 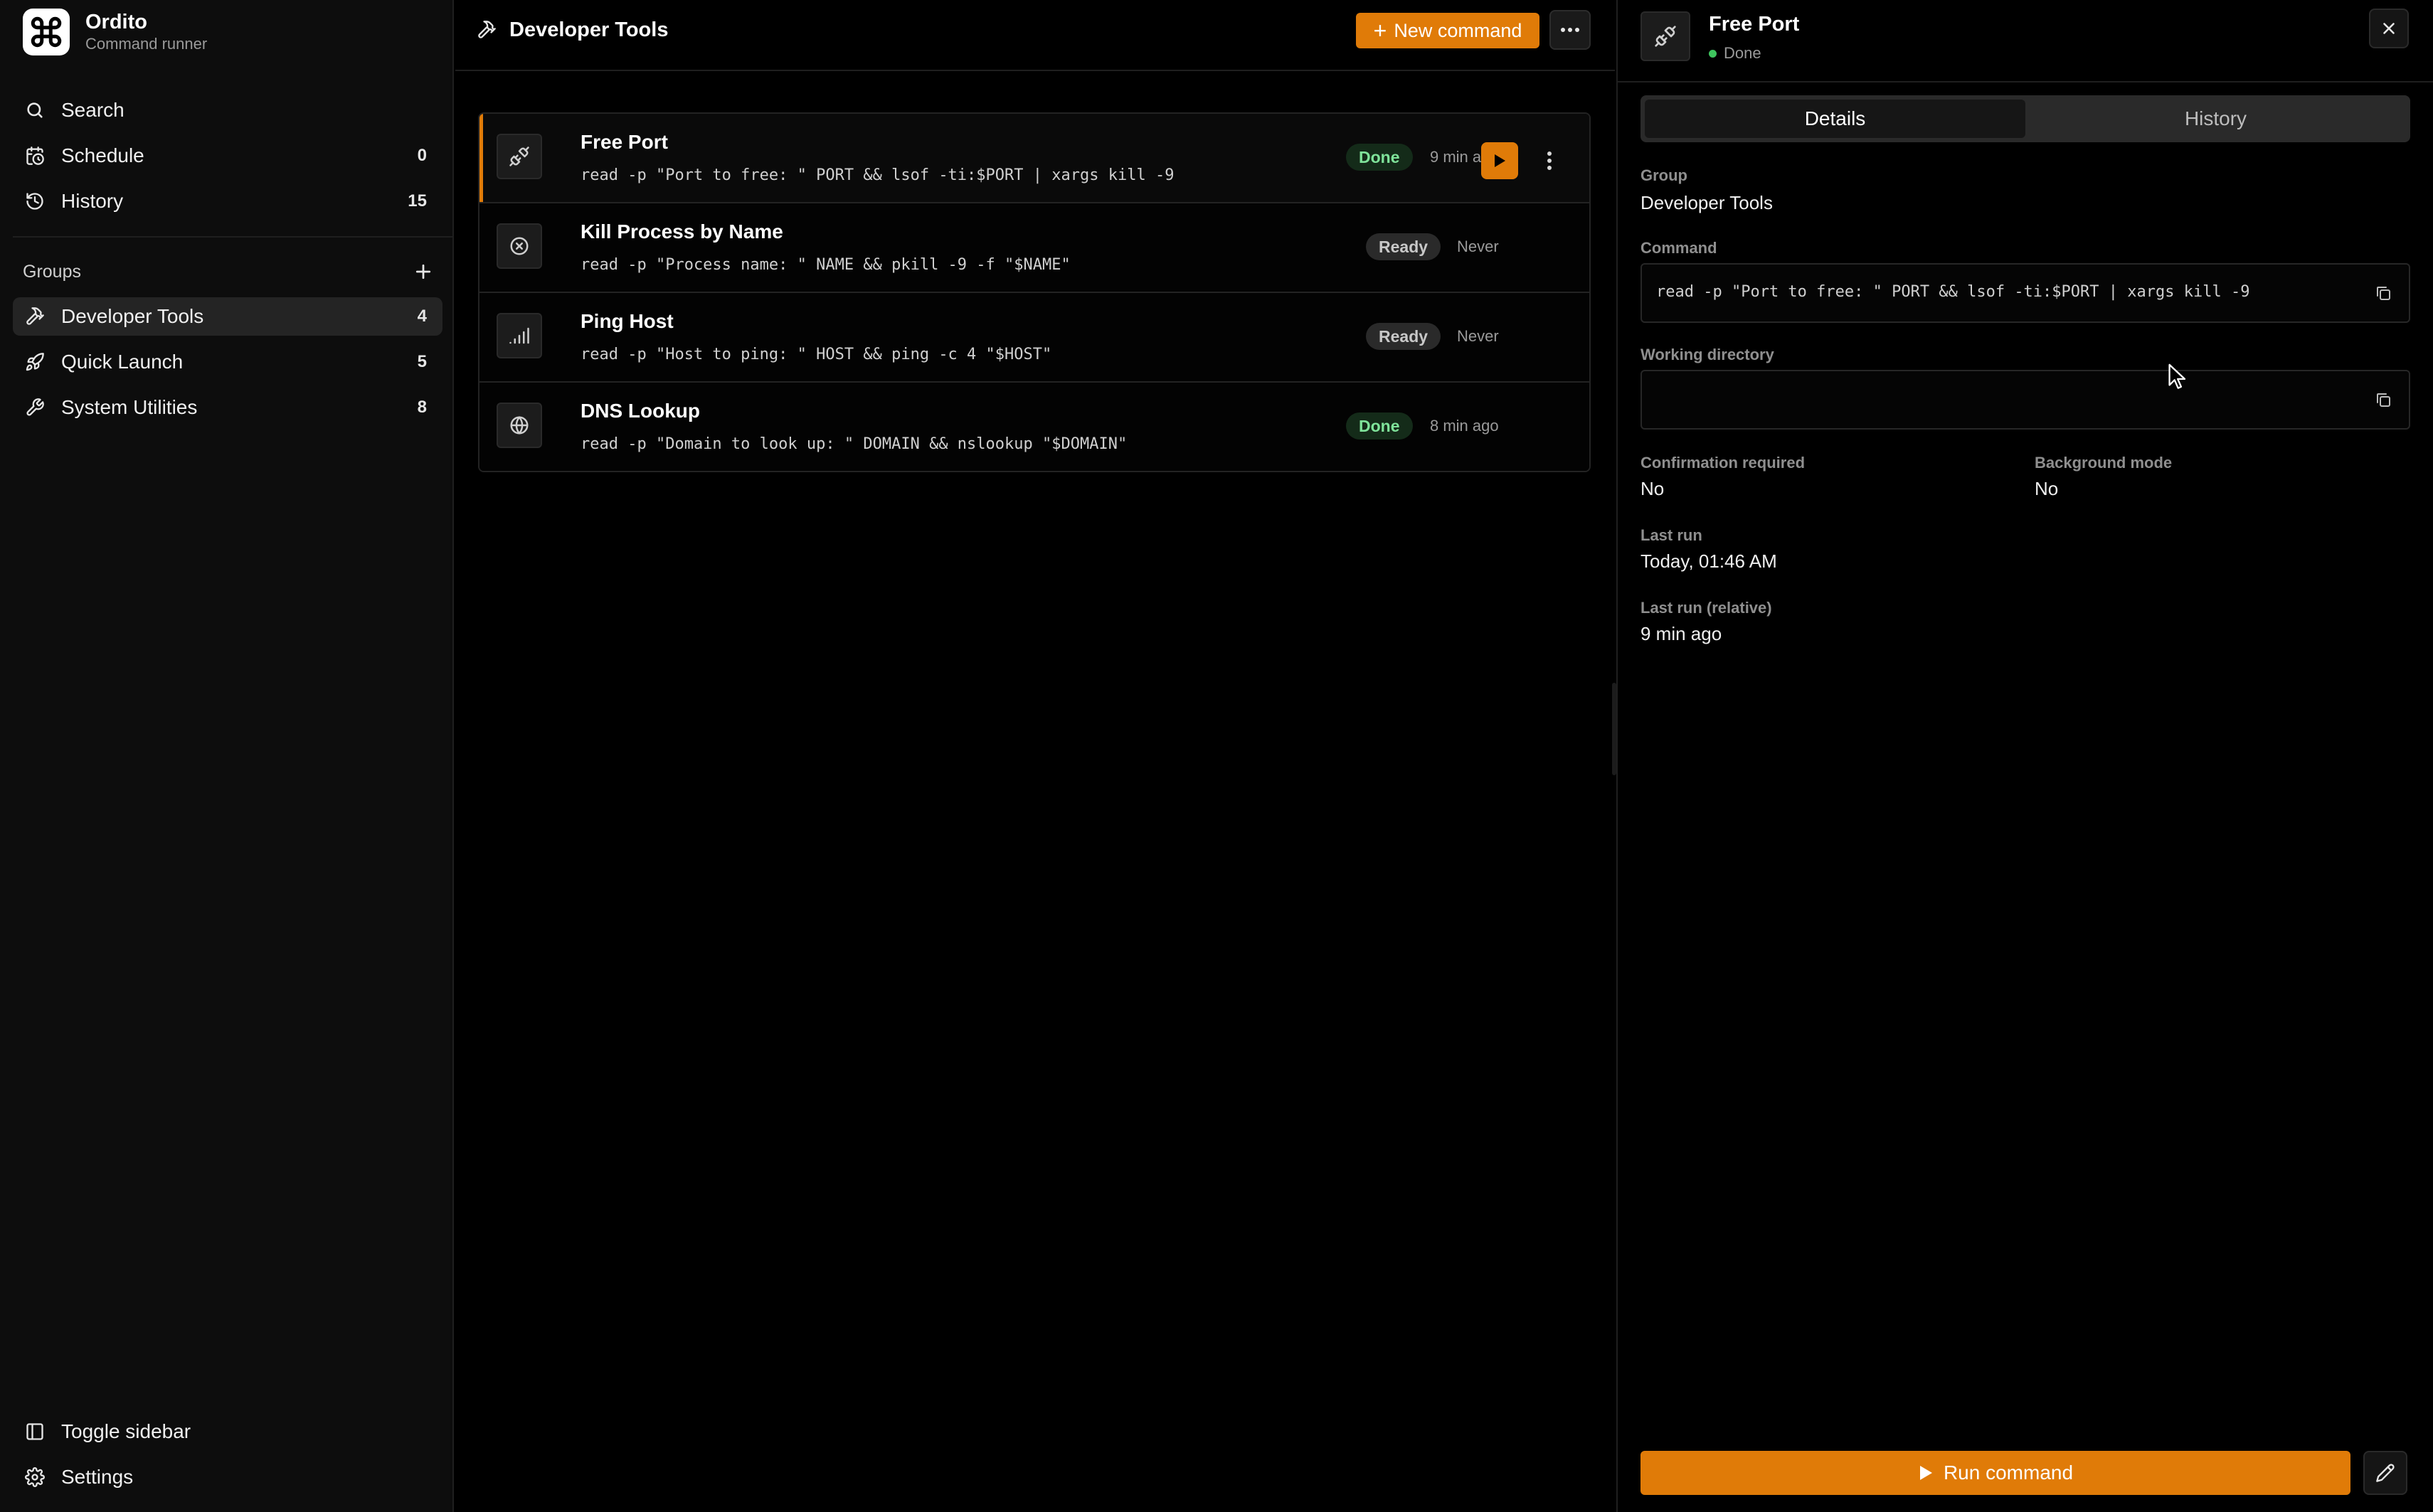 I want to click on plus-icon, so click(x=423, y=271).